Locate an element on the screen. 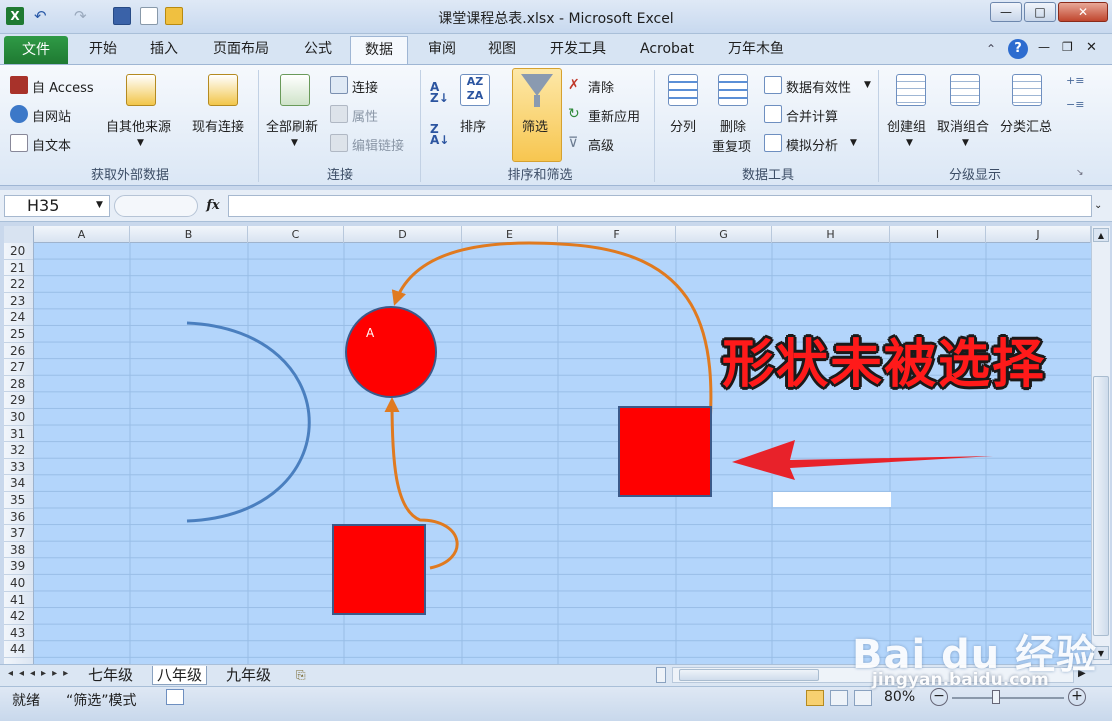  macro-record-icon is located at coordinates (175, 697).